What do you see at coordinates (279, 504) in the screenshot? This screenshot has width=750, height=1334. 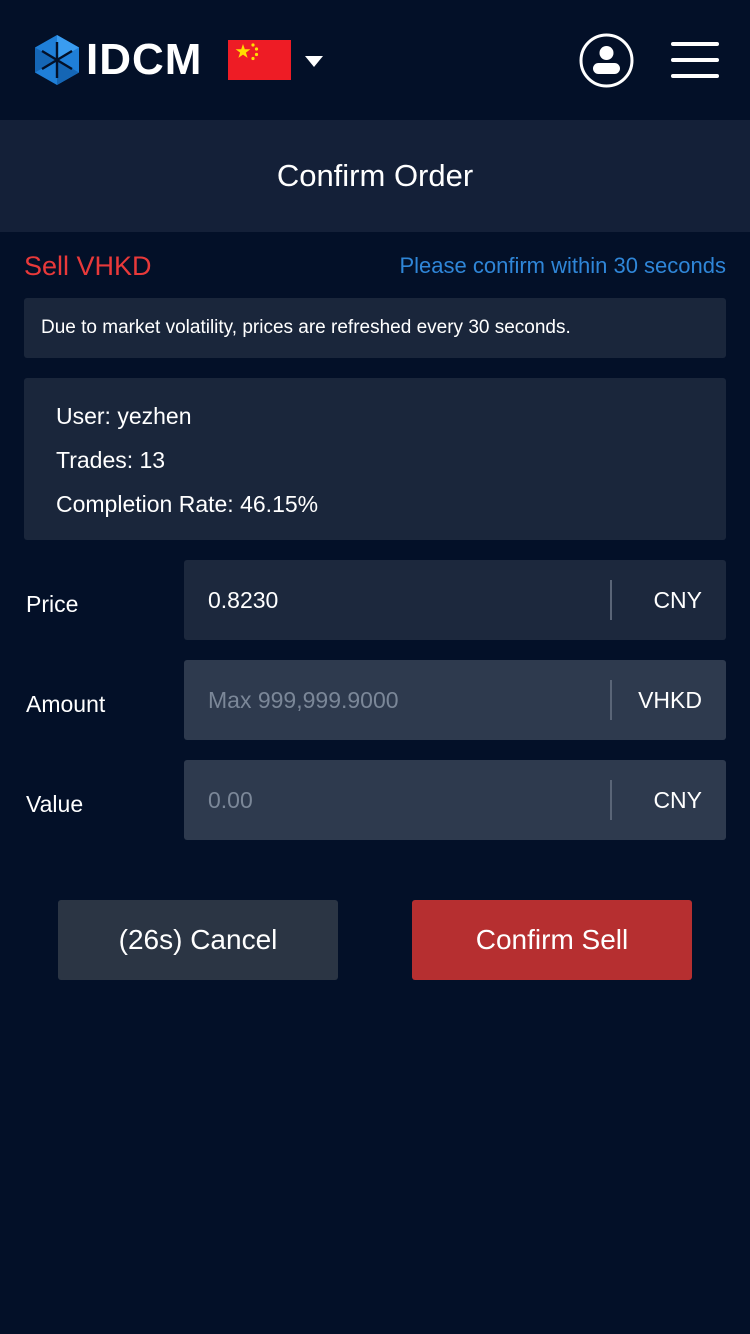 I see `completion-rate-value: 46.15%` at bounding box center [279, 504].